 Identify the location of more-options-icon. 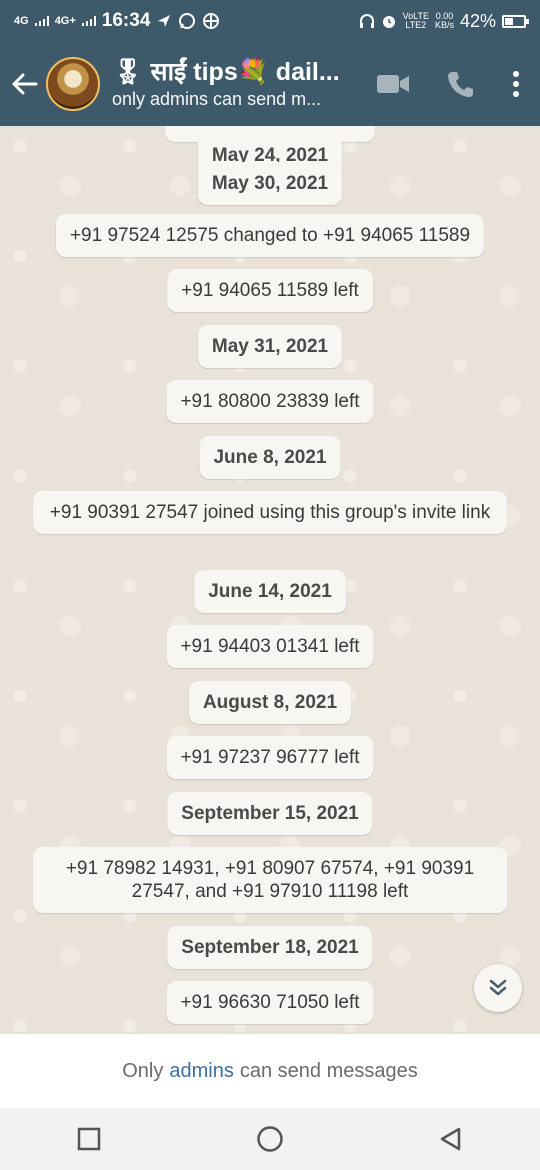
(516, 84).